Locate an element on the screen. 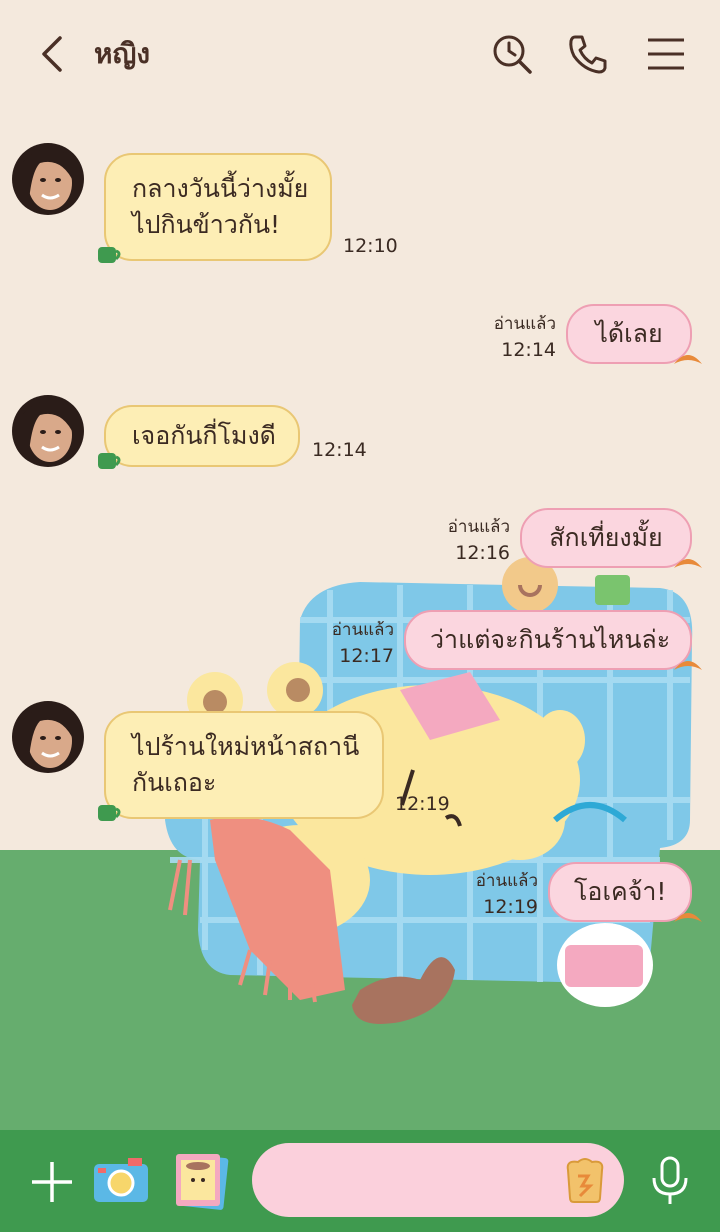  message-text-line: โอเคจ้า! is located at coordinates (620, 891).